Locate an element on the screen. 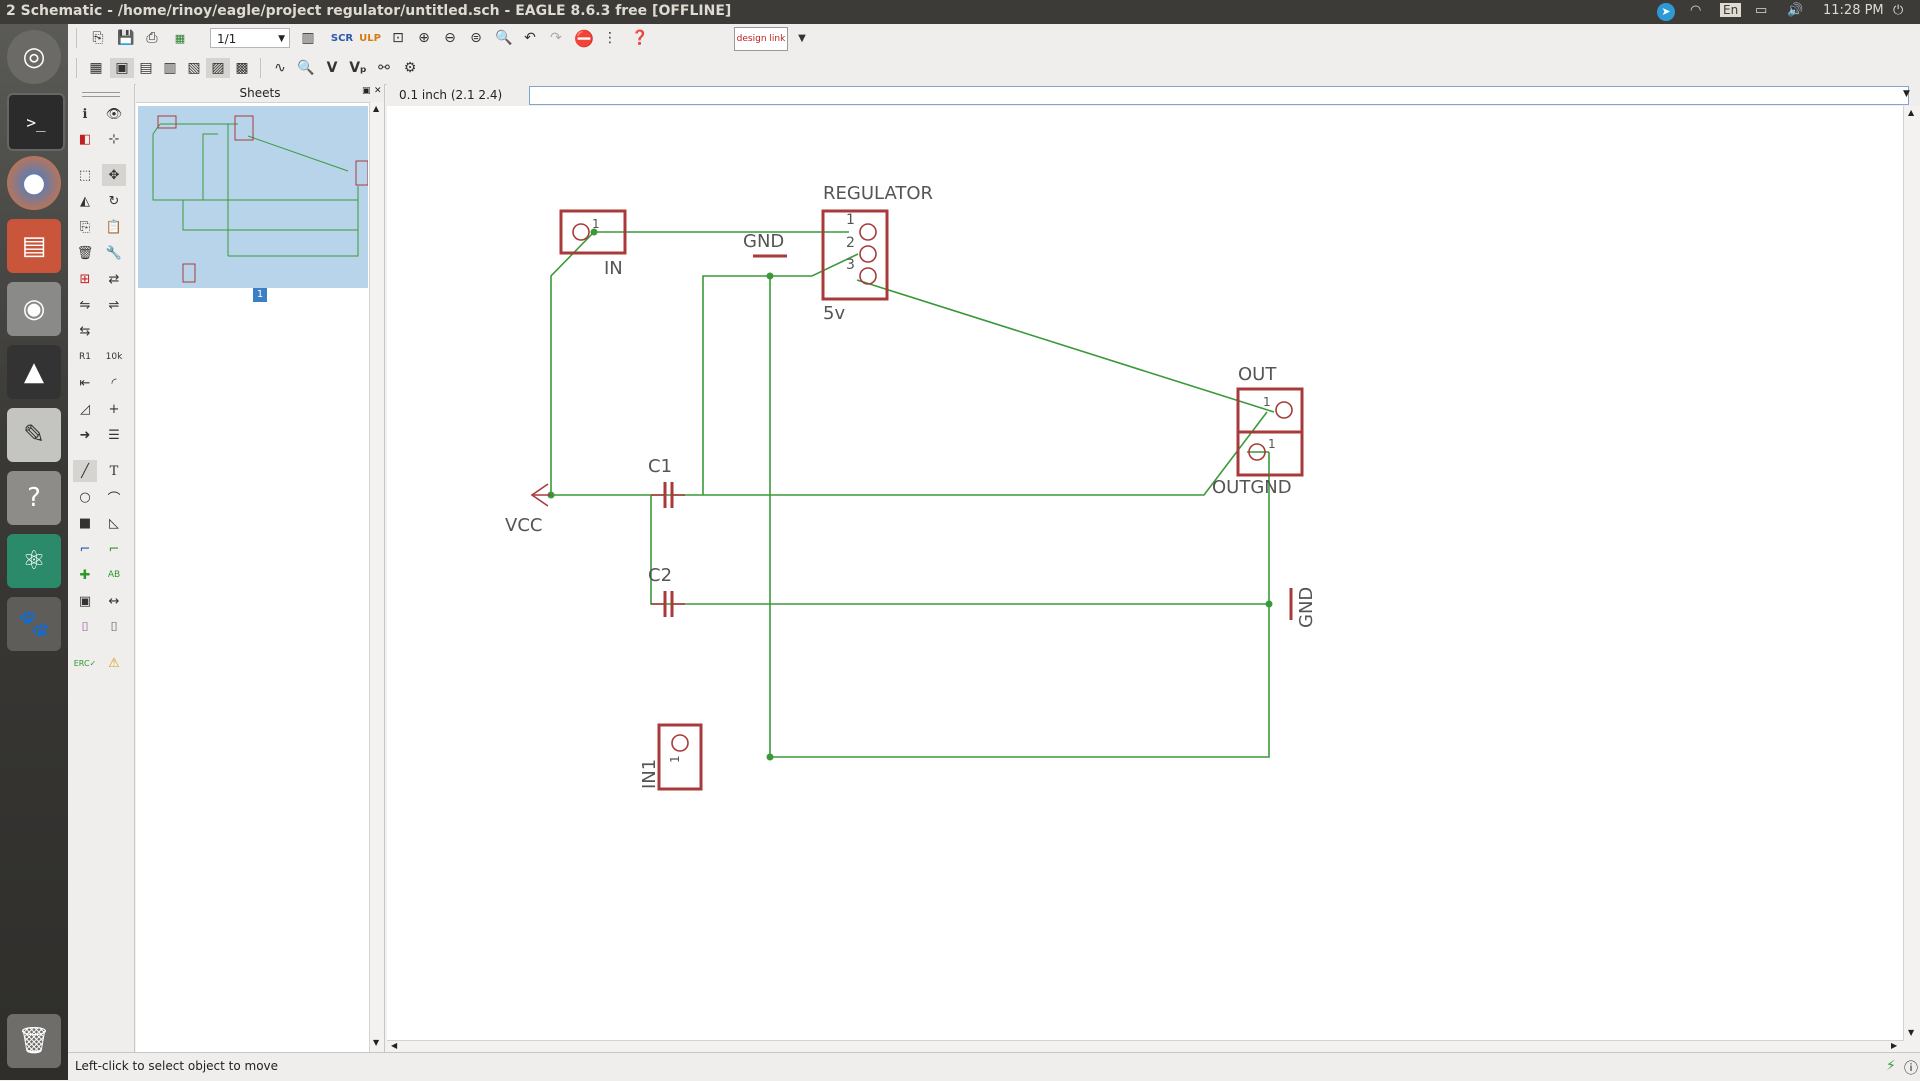 This screenshot has height=1081, width=1920. wire-style-icon: ∿ is located at coordinates (280, 68).